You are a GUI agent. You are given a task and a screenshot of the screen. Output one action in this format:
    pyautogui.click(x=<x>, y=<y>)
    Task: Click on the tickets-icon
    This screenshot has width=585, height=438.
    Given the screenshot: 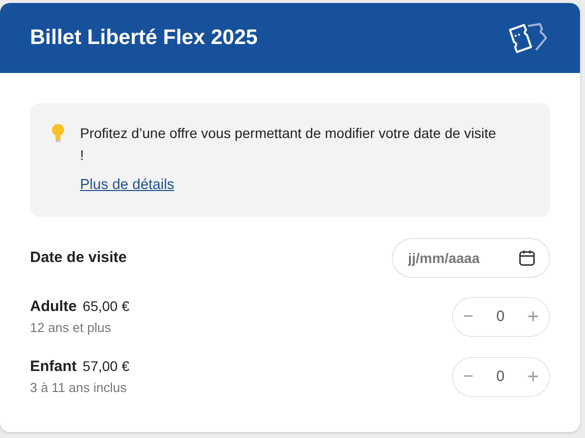 What is the action you would take?
    pyautogui.click(x=529, y=38)
    